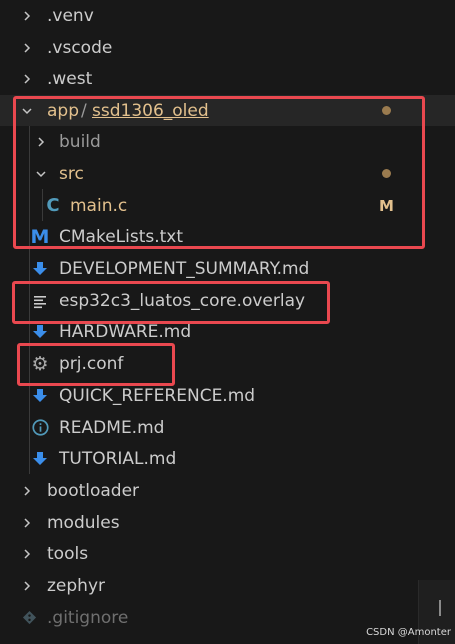 This screenshot has width=455, height=644. I want to click on tree-folder-venv: .venv, so click(227, 15).